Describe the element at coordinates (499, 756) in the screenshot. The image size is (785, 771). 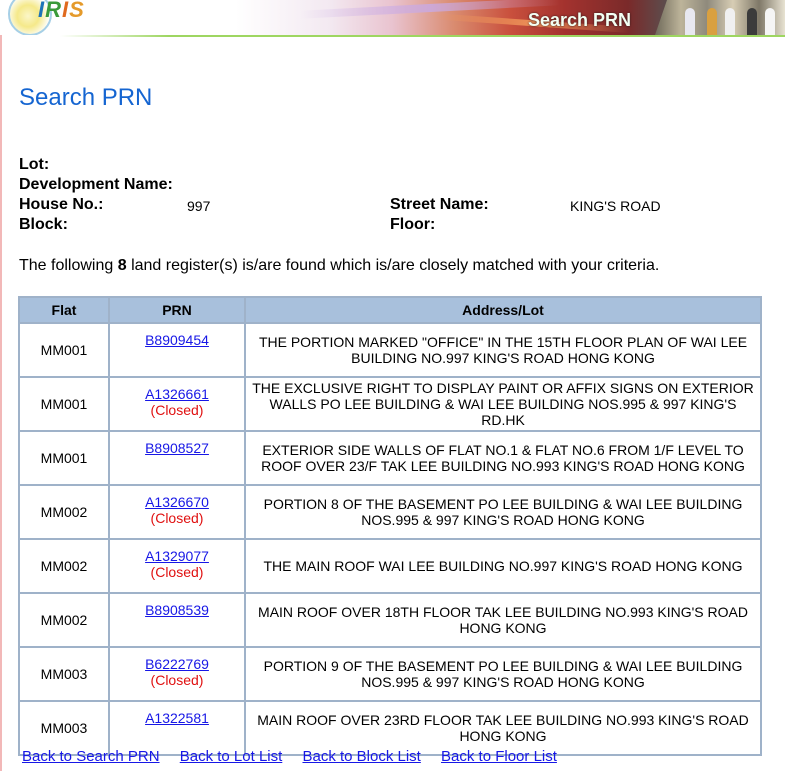
I see `back-to-floor-list-link: Back to Floor List` at that location.